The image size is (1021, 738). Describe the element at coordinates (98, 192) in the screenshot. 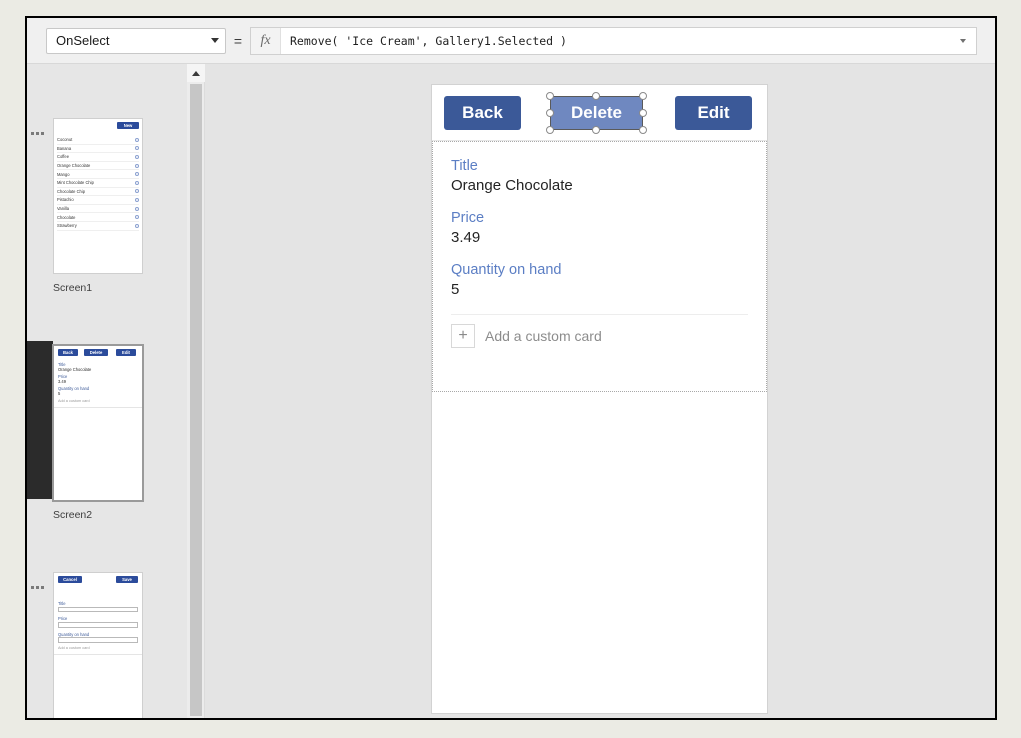

I see `list-item: Chocolate Chip` at that location.